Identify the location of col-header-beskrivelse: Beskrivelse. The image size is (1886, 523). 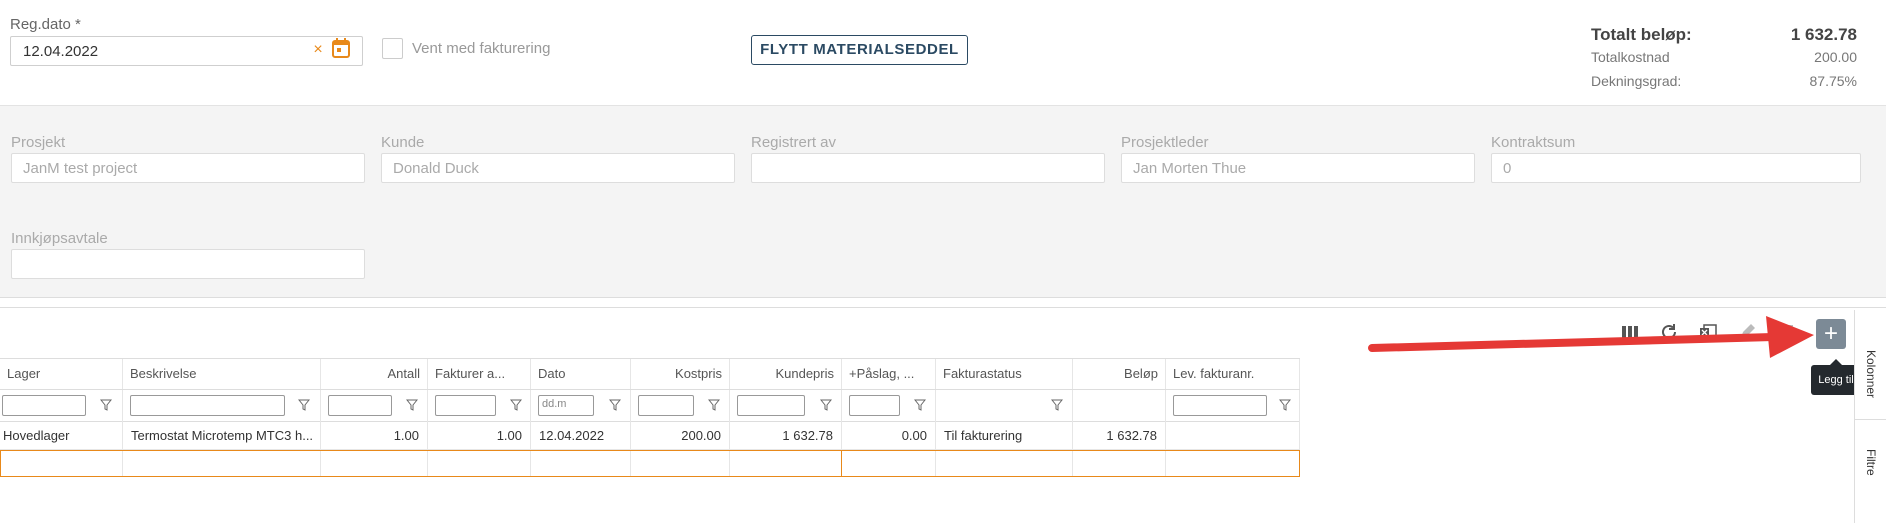
(222, 374).